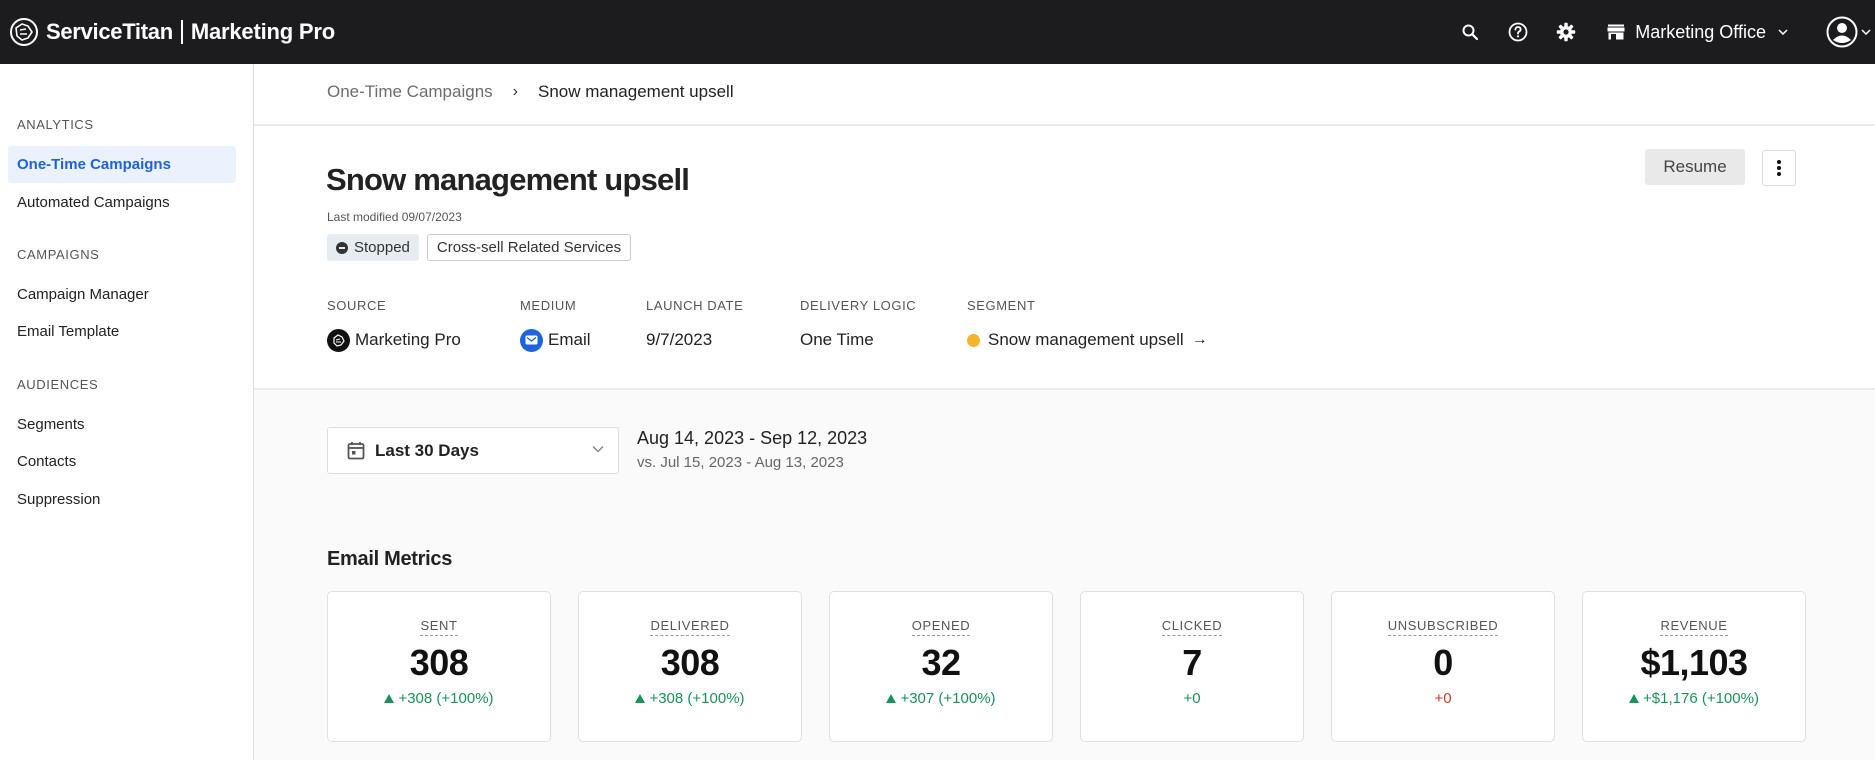 The image size is (1875, 760). I want to click on metric-card-clicked: CLICKED 7 +0, so click(1192, 666).